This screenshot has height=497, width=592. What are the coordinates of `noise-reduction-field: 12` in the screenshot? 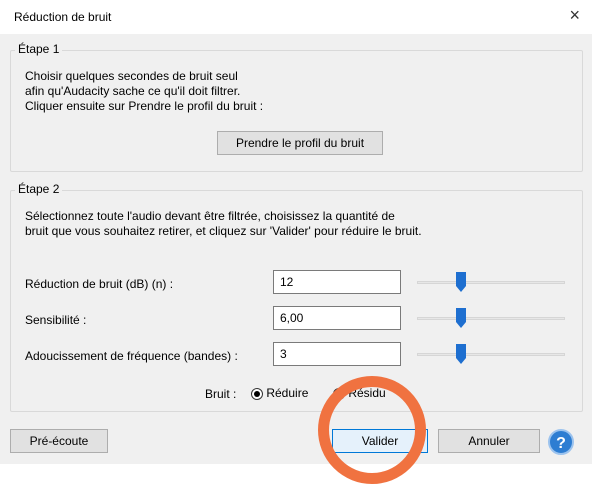 It's located at (337, 282).